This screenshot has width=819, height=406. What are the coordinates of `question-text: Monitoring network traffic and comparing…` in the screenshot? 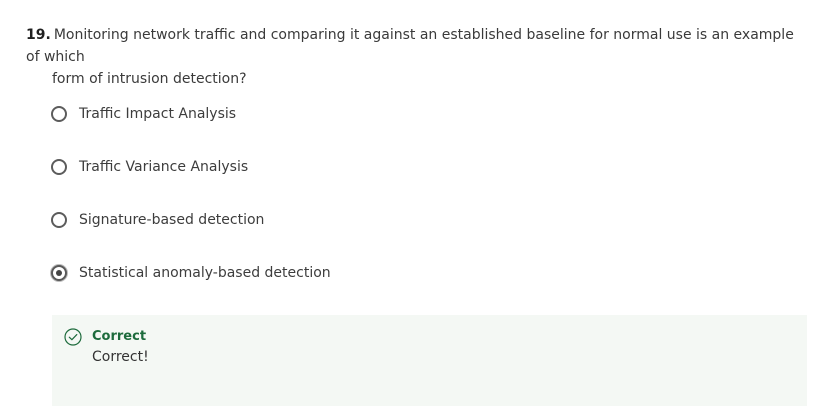 It's located at (410, 46).